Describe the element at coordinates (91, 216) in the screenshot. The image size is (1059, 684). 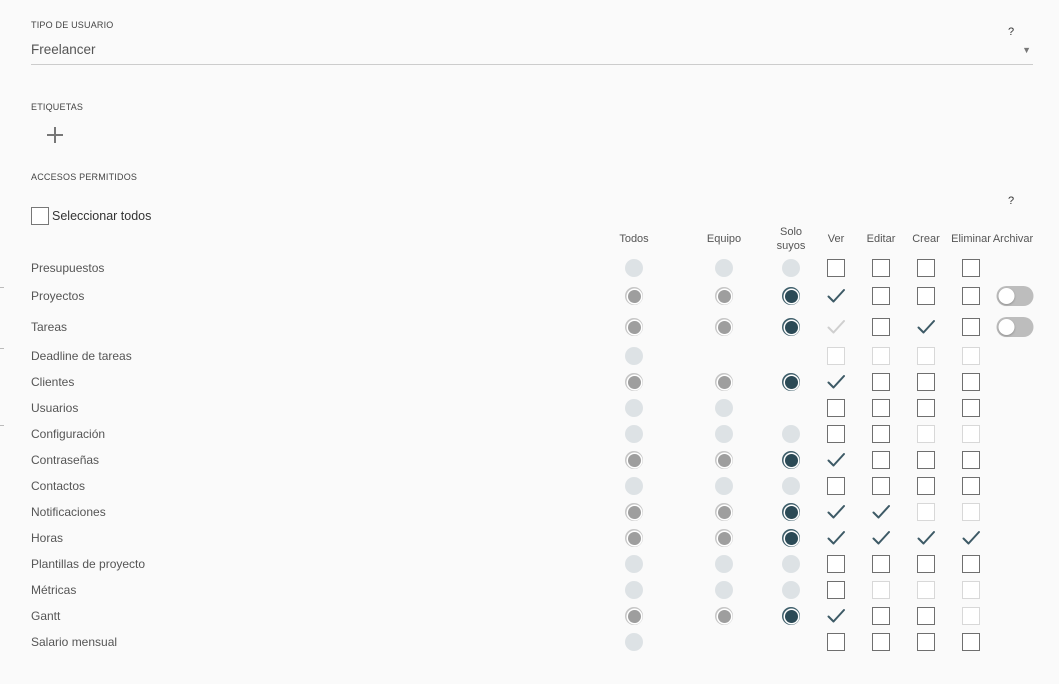
I see `select-all-checkbox: Seleccionar todos` at that location.